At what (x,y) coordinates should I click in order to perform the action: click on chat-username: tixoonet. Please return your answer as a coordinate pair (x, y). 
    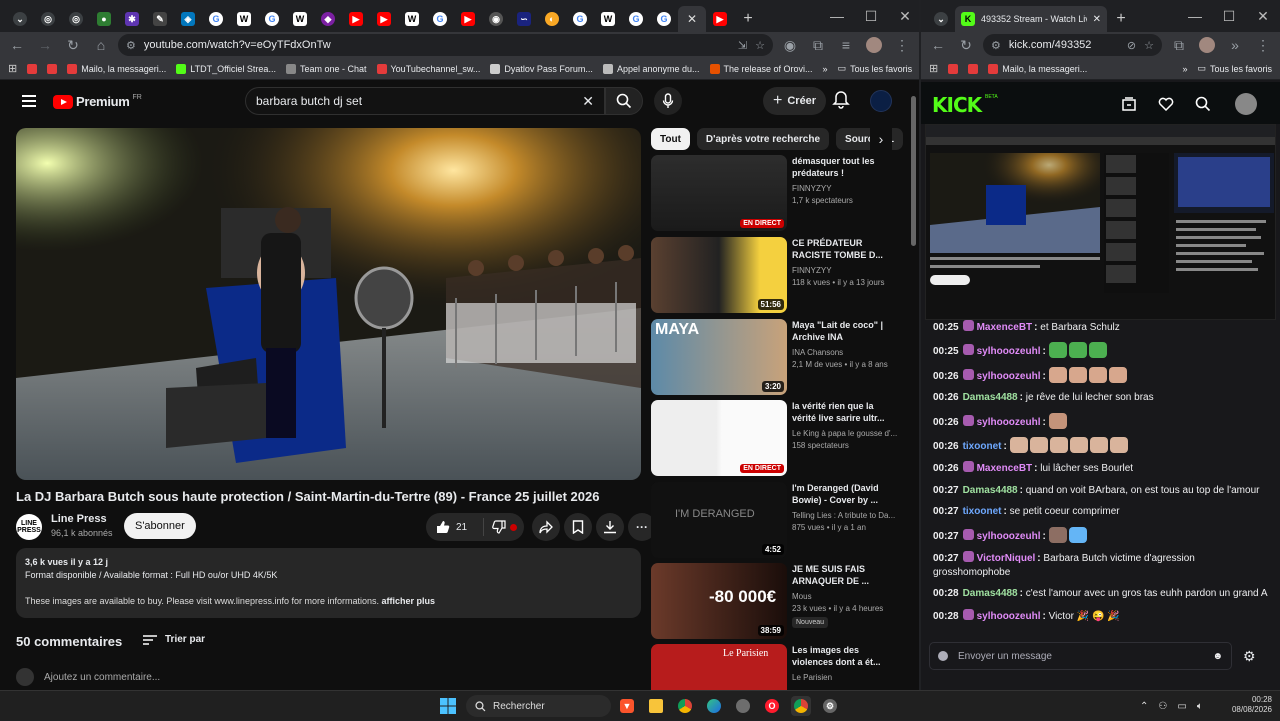
    Looking at the image, I should click on (982, 511).